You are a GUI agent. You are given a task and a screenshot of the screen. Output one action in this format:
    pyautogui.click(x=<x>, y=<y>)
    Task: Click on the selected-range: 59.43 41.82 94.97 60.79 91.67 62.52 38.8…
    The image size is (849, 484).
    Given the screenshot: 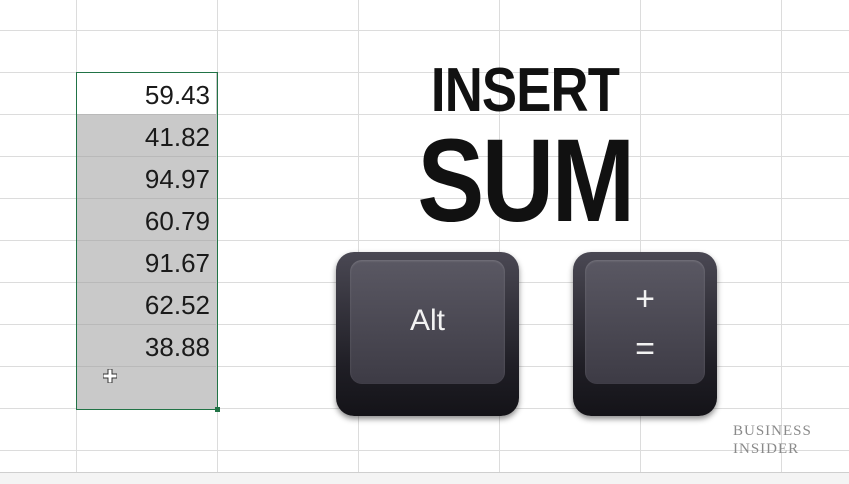 What is the action you would take?
    pyautogui.click(x=147, y=241)
    